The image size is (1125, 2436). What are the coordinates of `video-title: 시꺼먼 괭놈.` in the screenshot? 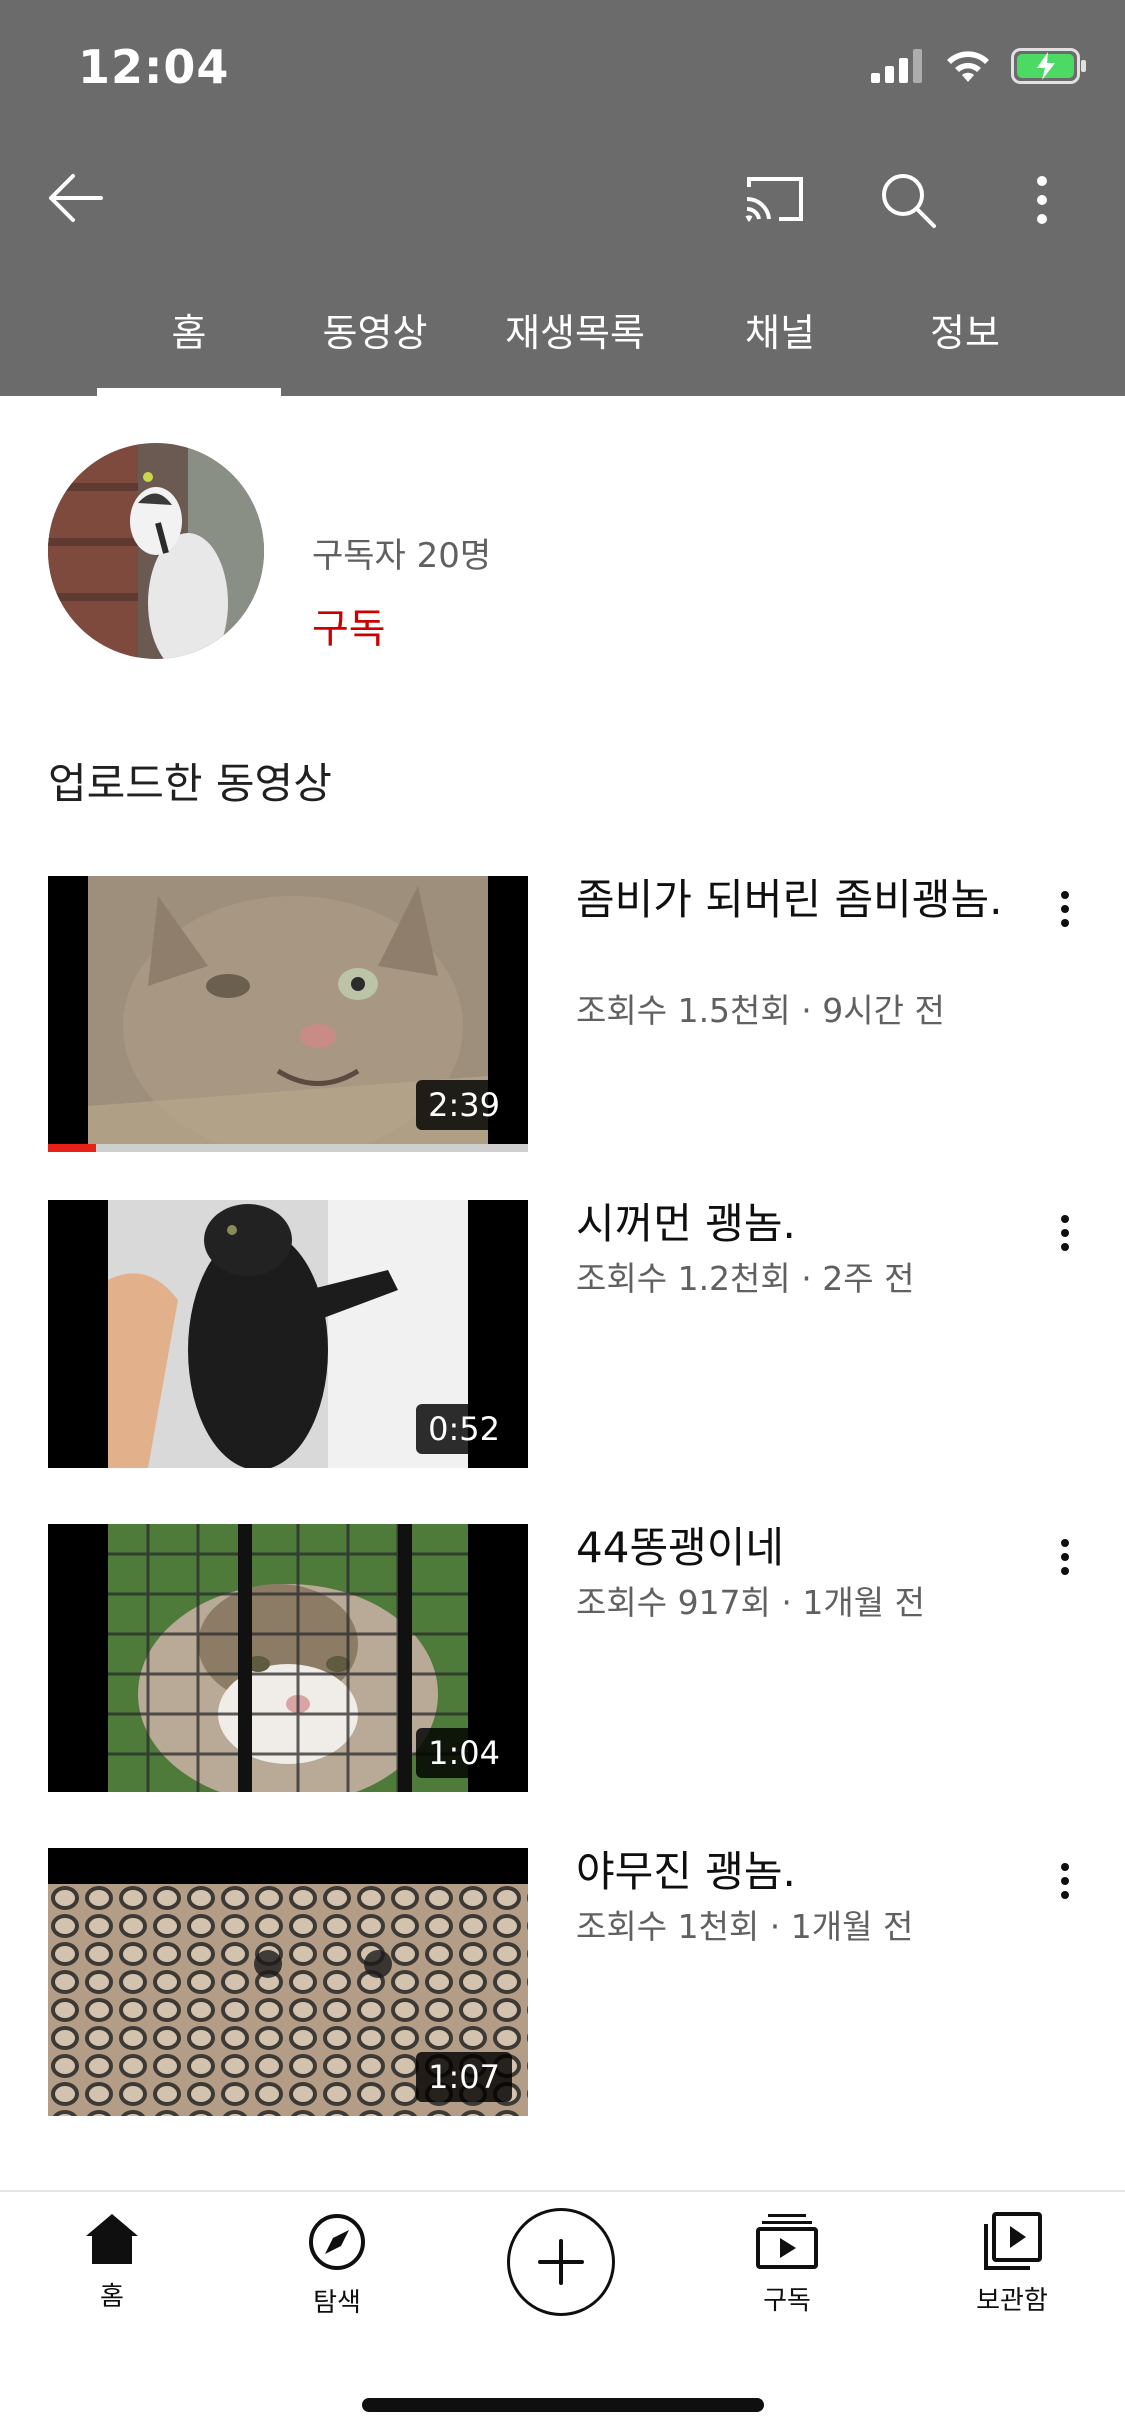 It's located at (791, 1224).